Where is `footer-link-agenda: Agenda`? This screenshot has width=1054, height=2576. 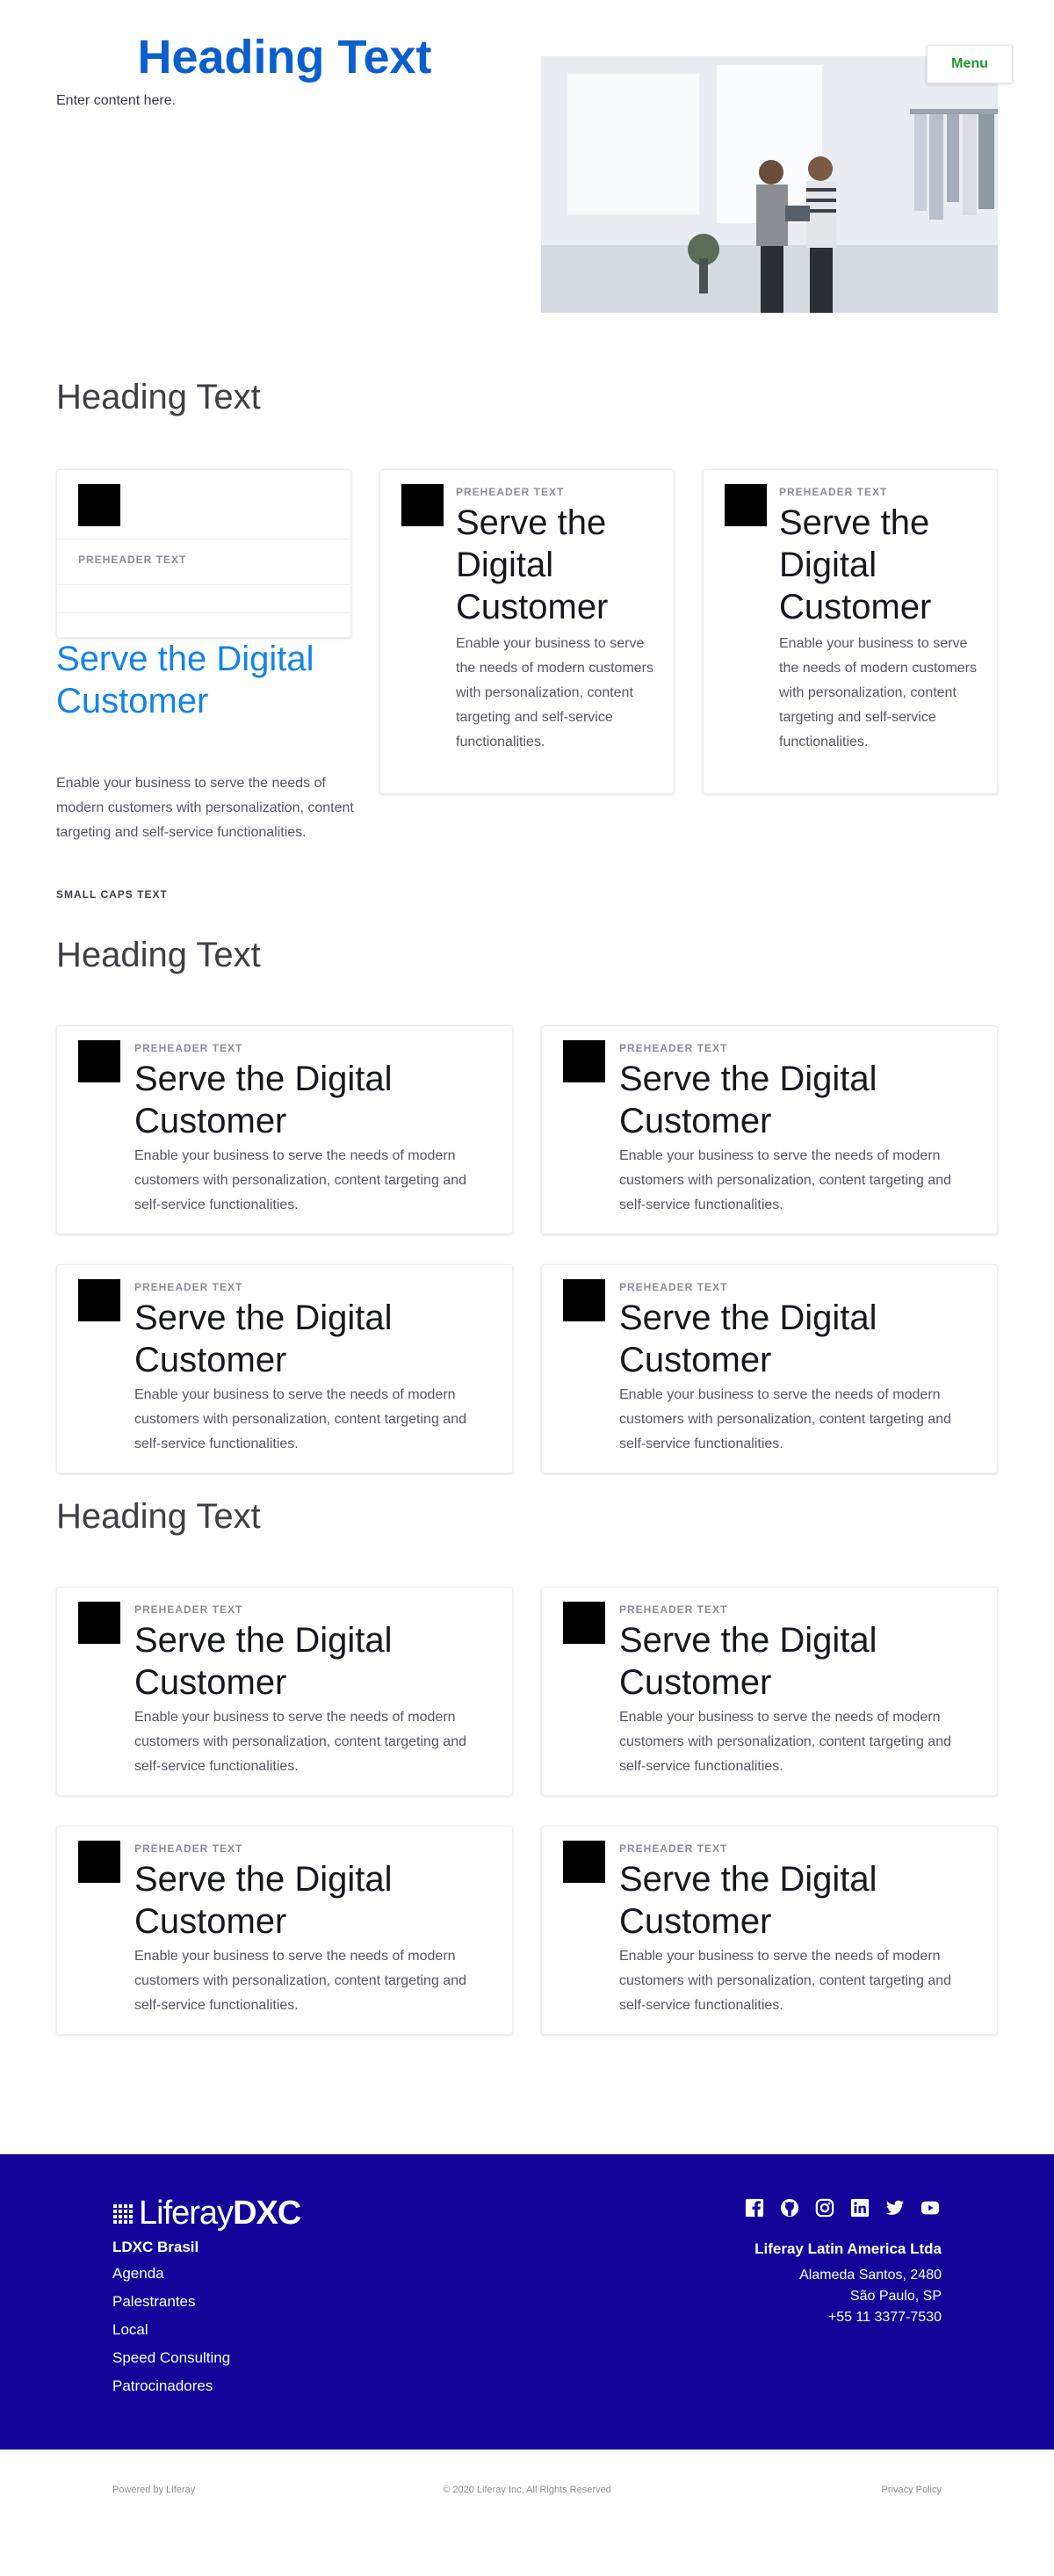 footer-link-agenda: Agenda is located at coordinates (171, 2274).